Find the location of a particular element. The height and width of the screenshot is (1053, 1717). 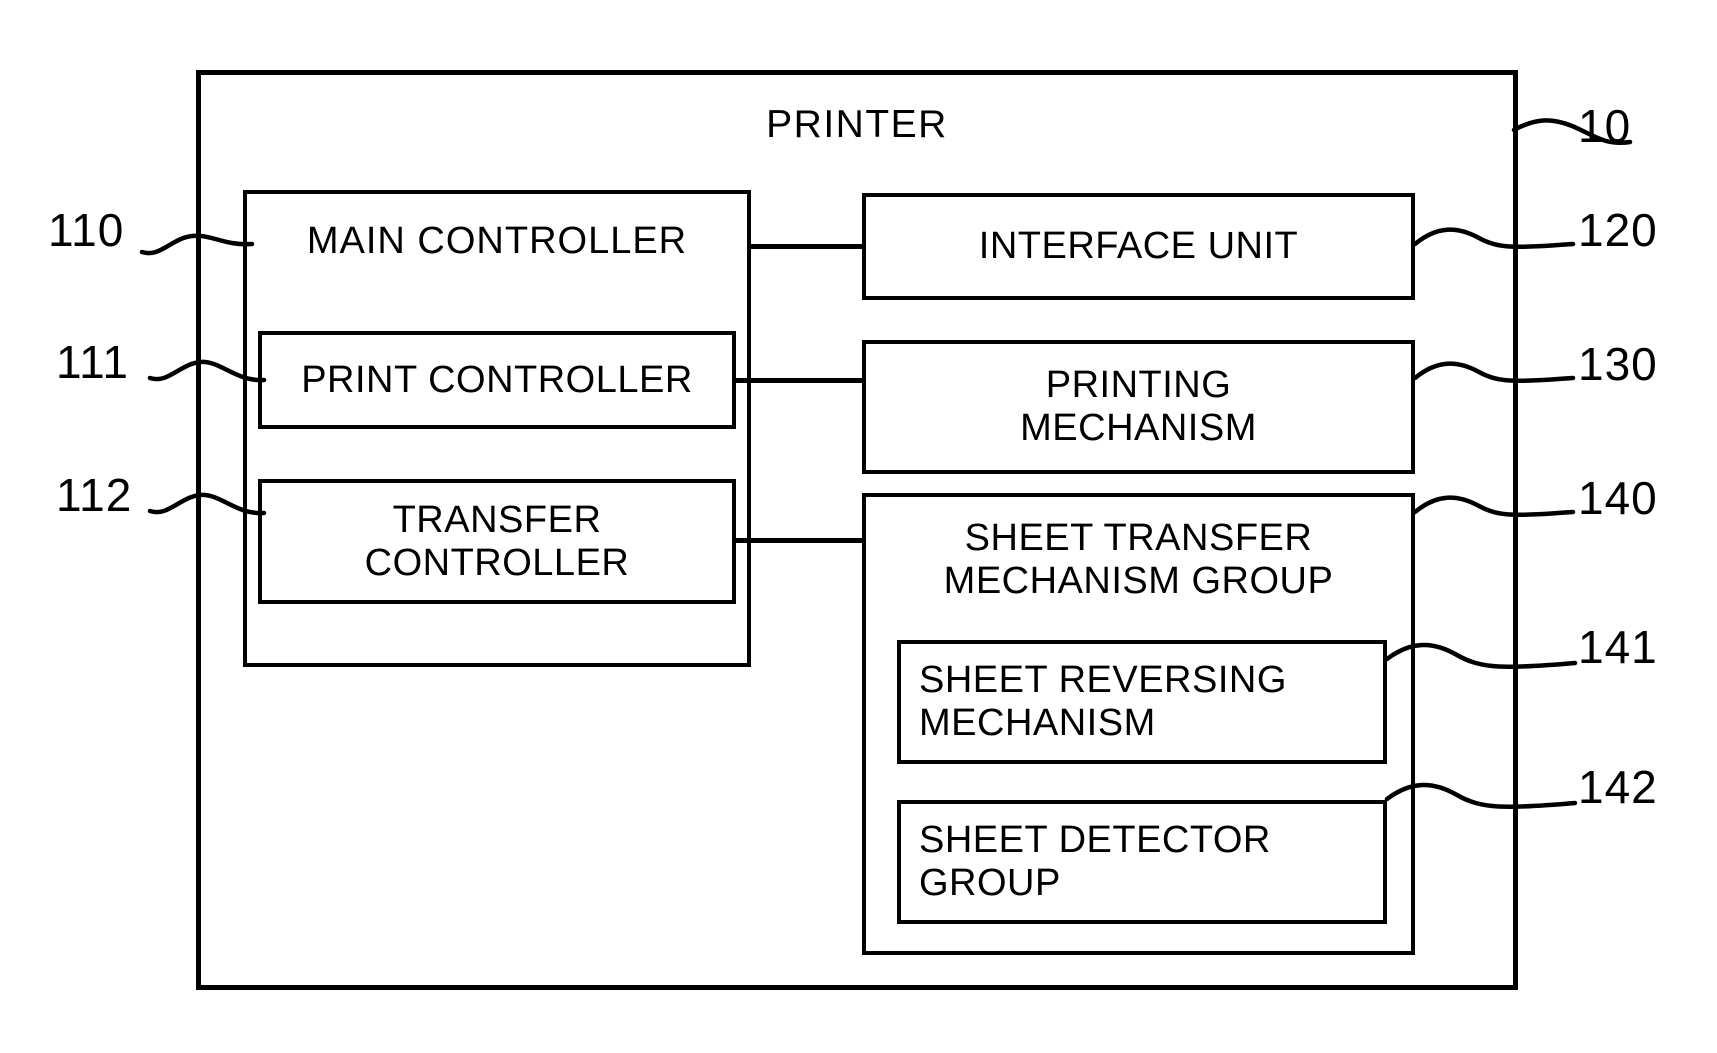

reference-number-130: 130 is located at coordinates (1618, 364).